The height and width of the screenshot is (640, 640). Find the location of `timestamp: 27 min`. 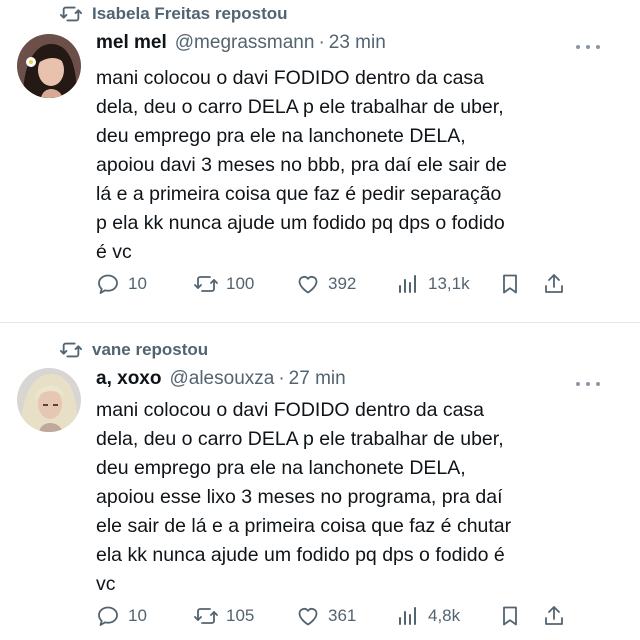

timestamp: 27 min is located at coordinates (317, 379).